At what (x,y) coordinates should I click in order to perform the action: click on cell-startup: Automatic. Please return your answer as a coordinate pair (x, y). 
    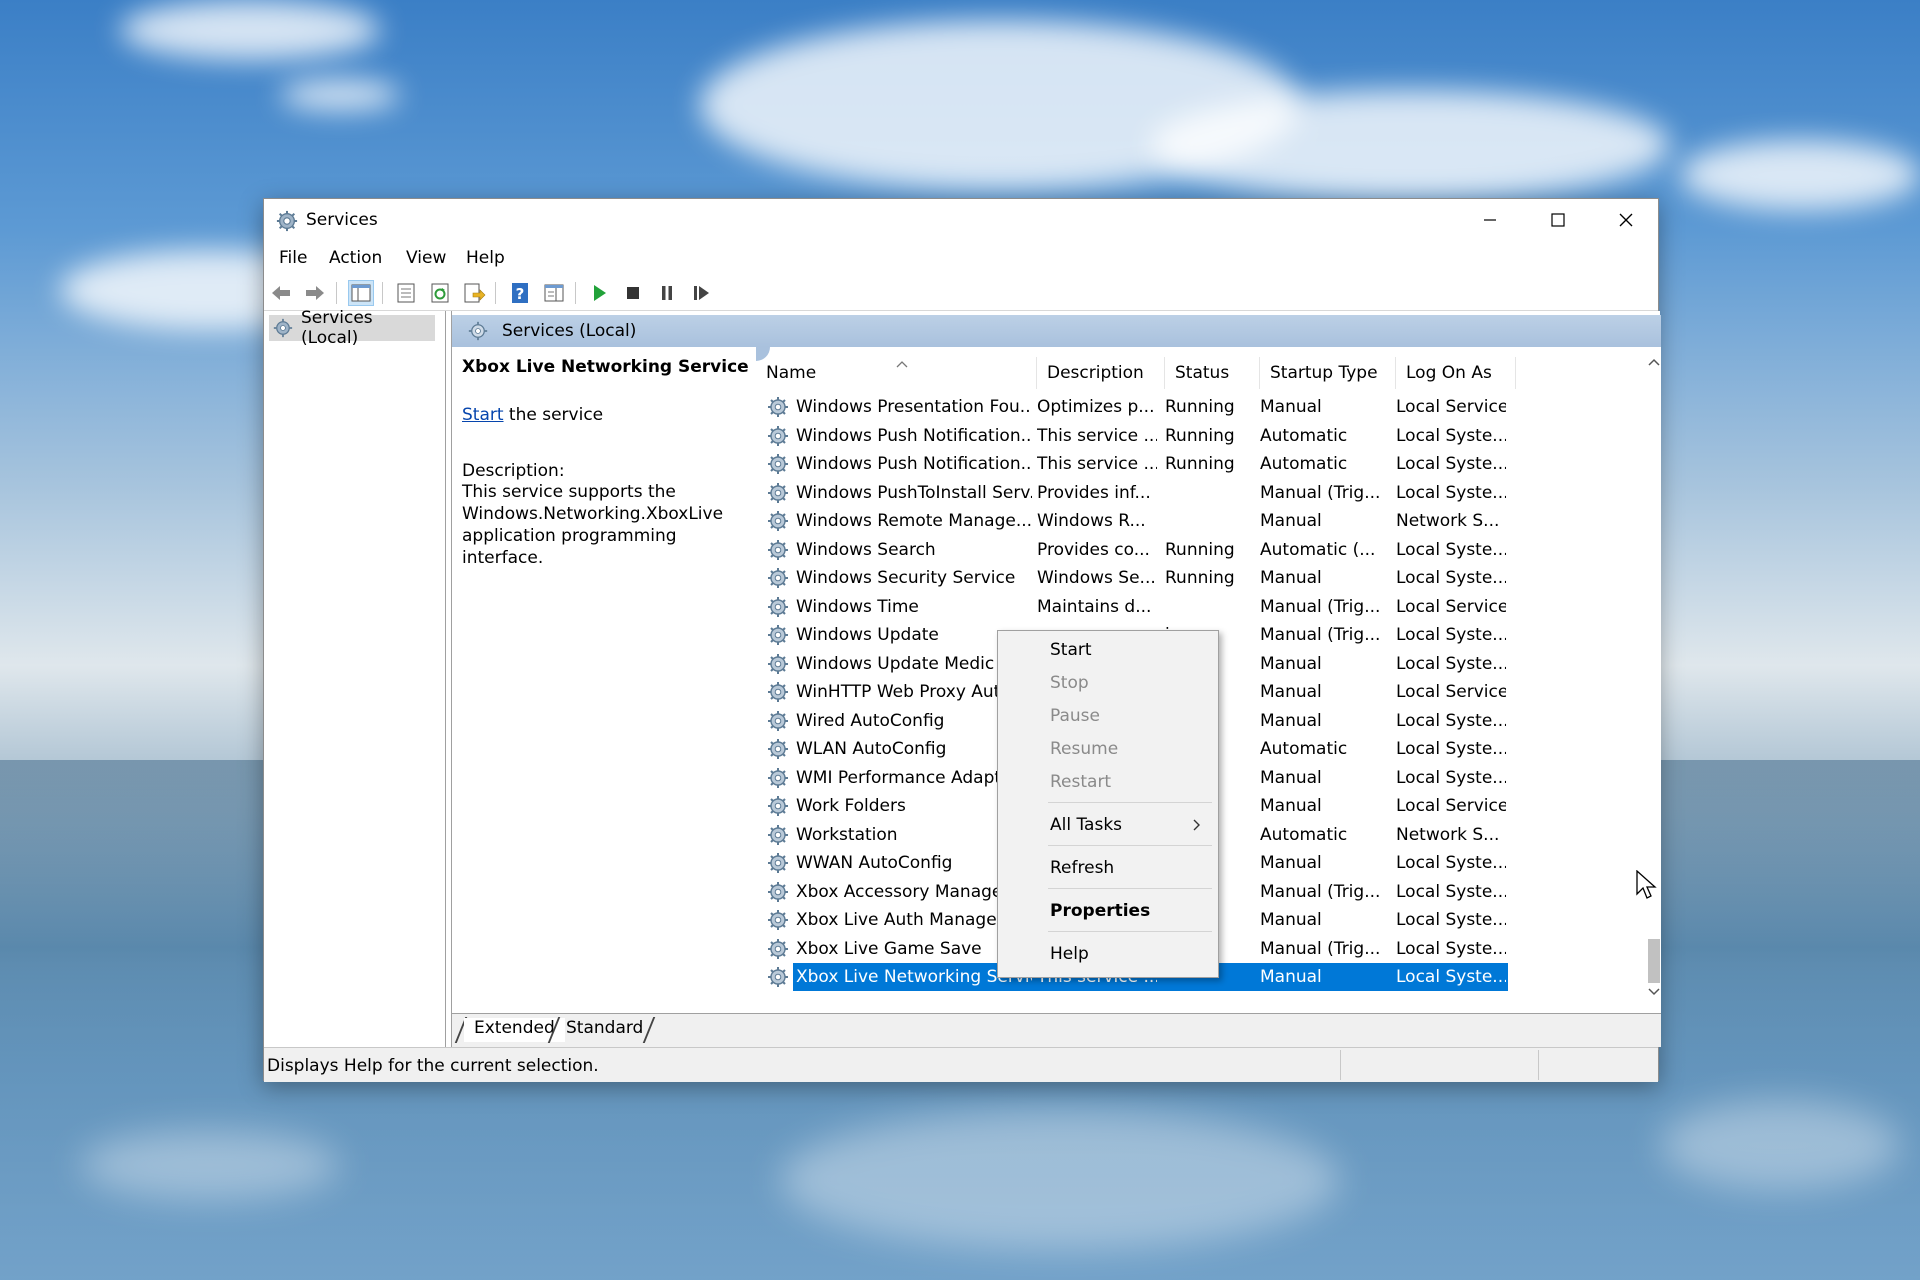
    Looking at the image, I should click on (1304, 435).